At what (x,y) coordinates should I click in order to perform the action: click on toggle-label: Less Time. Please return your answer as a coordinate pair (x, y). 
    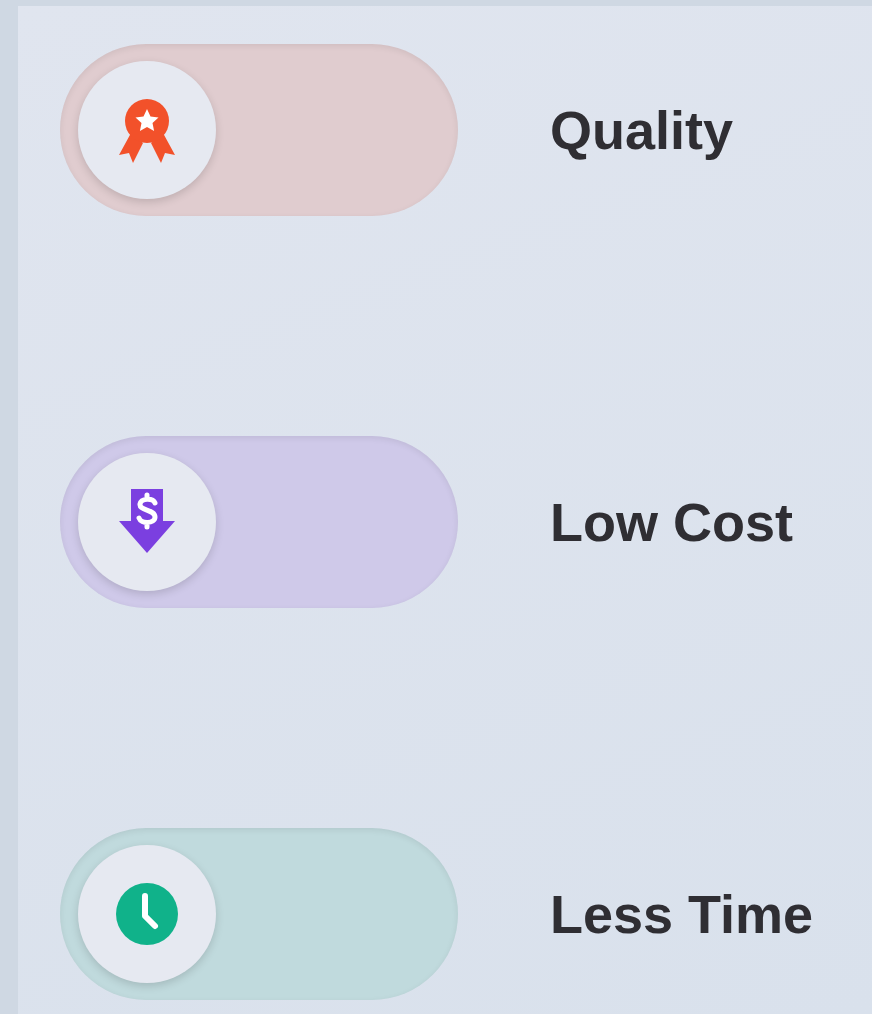
    Looking at the image, I should click on (682, 914).